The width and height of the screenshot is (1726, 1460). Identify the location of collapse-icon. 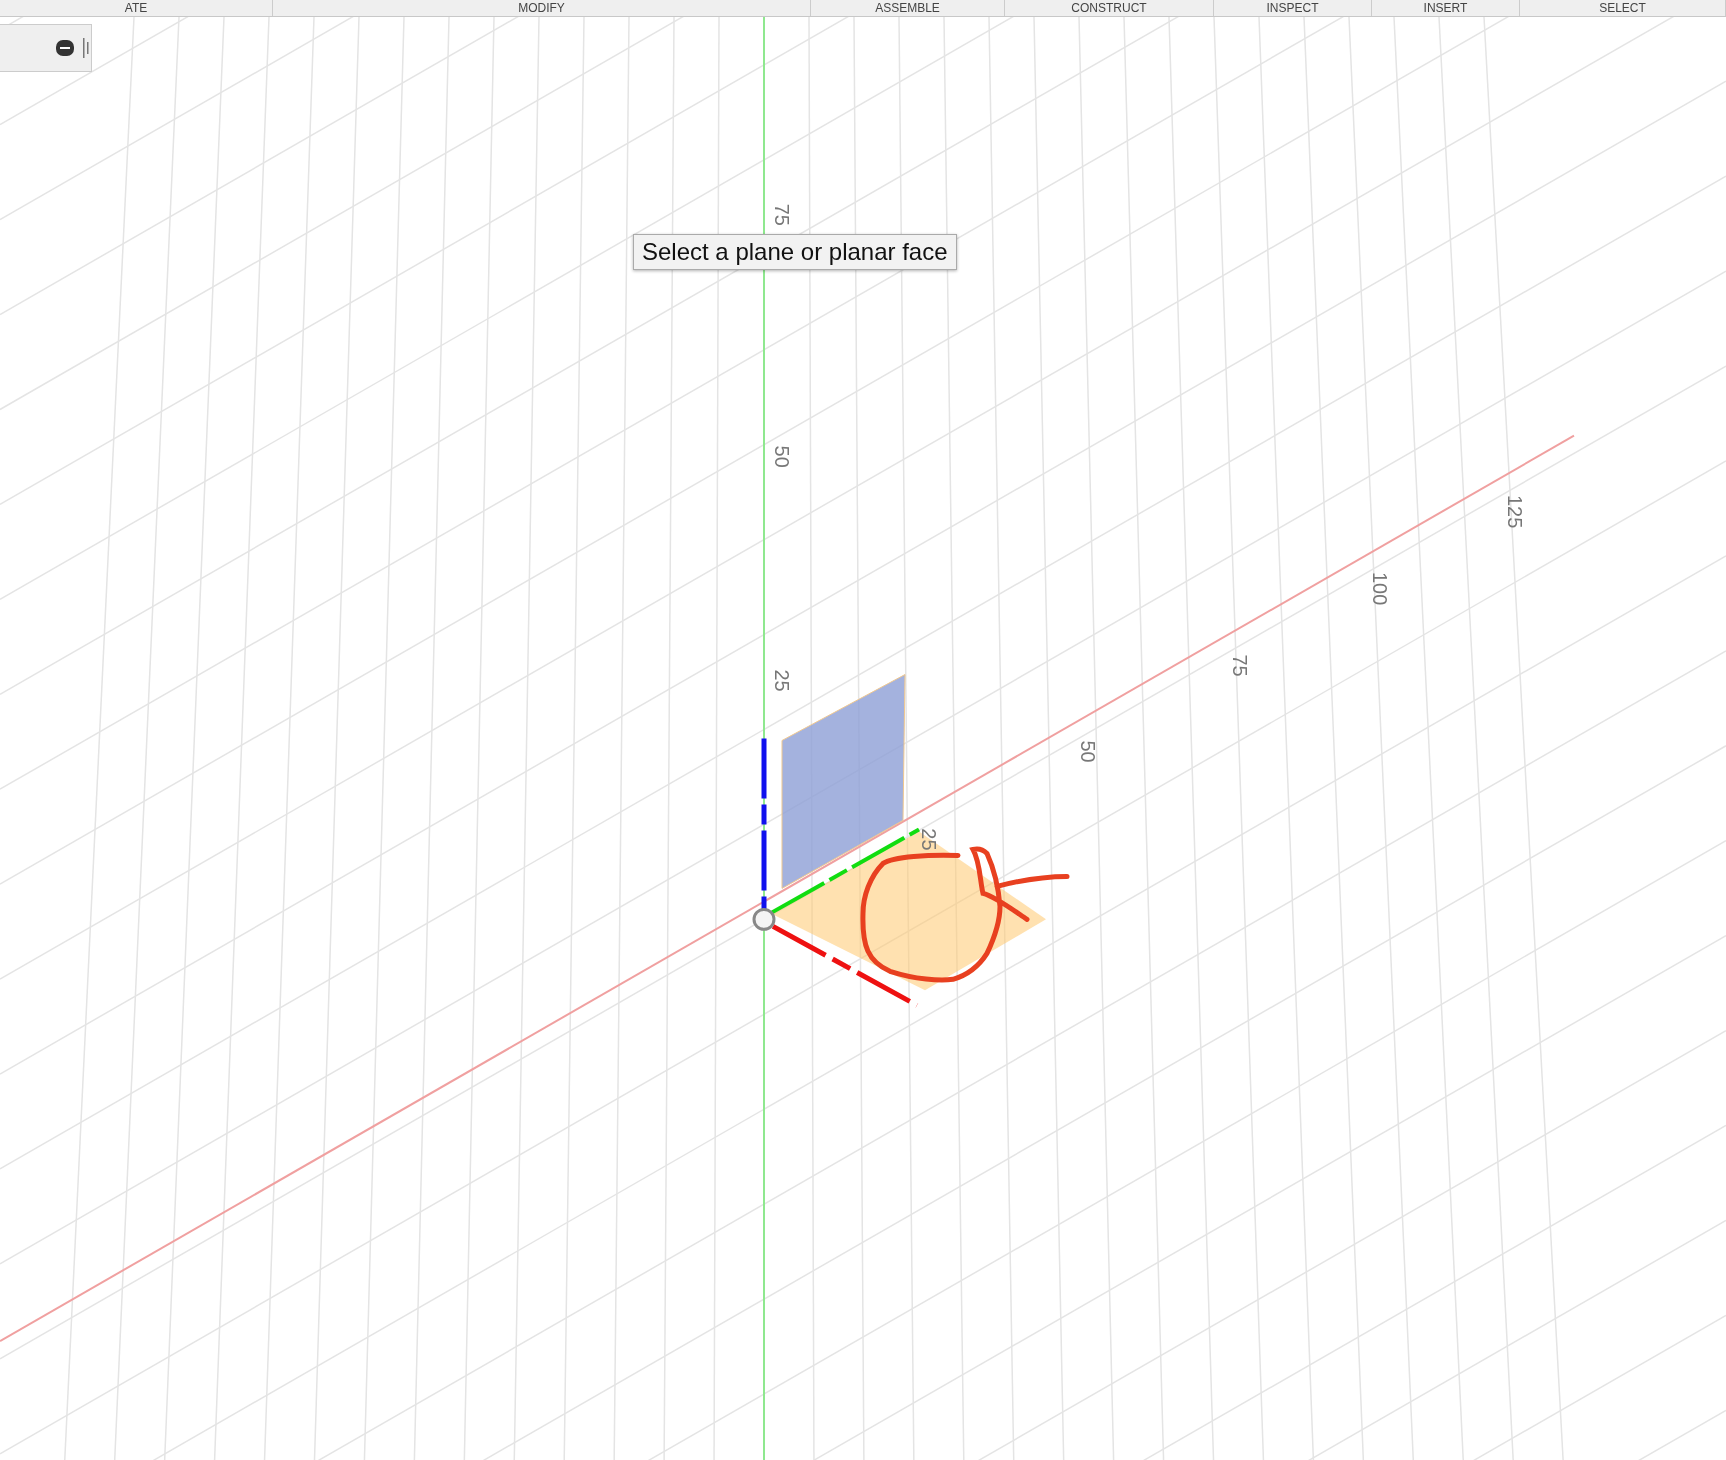
(65, 48).